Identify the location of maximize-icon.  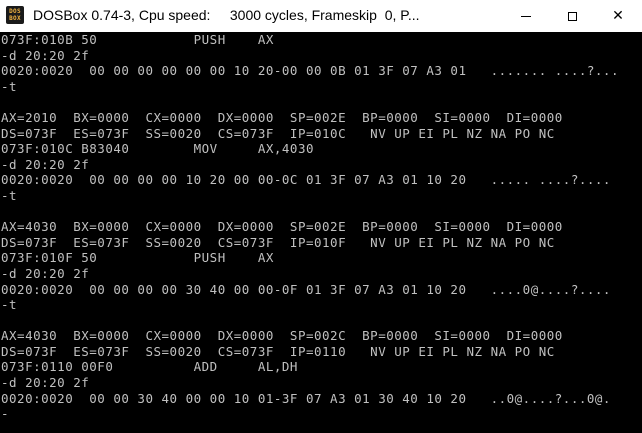
(572, 16).